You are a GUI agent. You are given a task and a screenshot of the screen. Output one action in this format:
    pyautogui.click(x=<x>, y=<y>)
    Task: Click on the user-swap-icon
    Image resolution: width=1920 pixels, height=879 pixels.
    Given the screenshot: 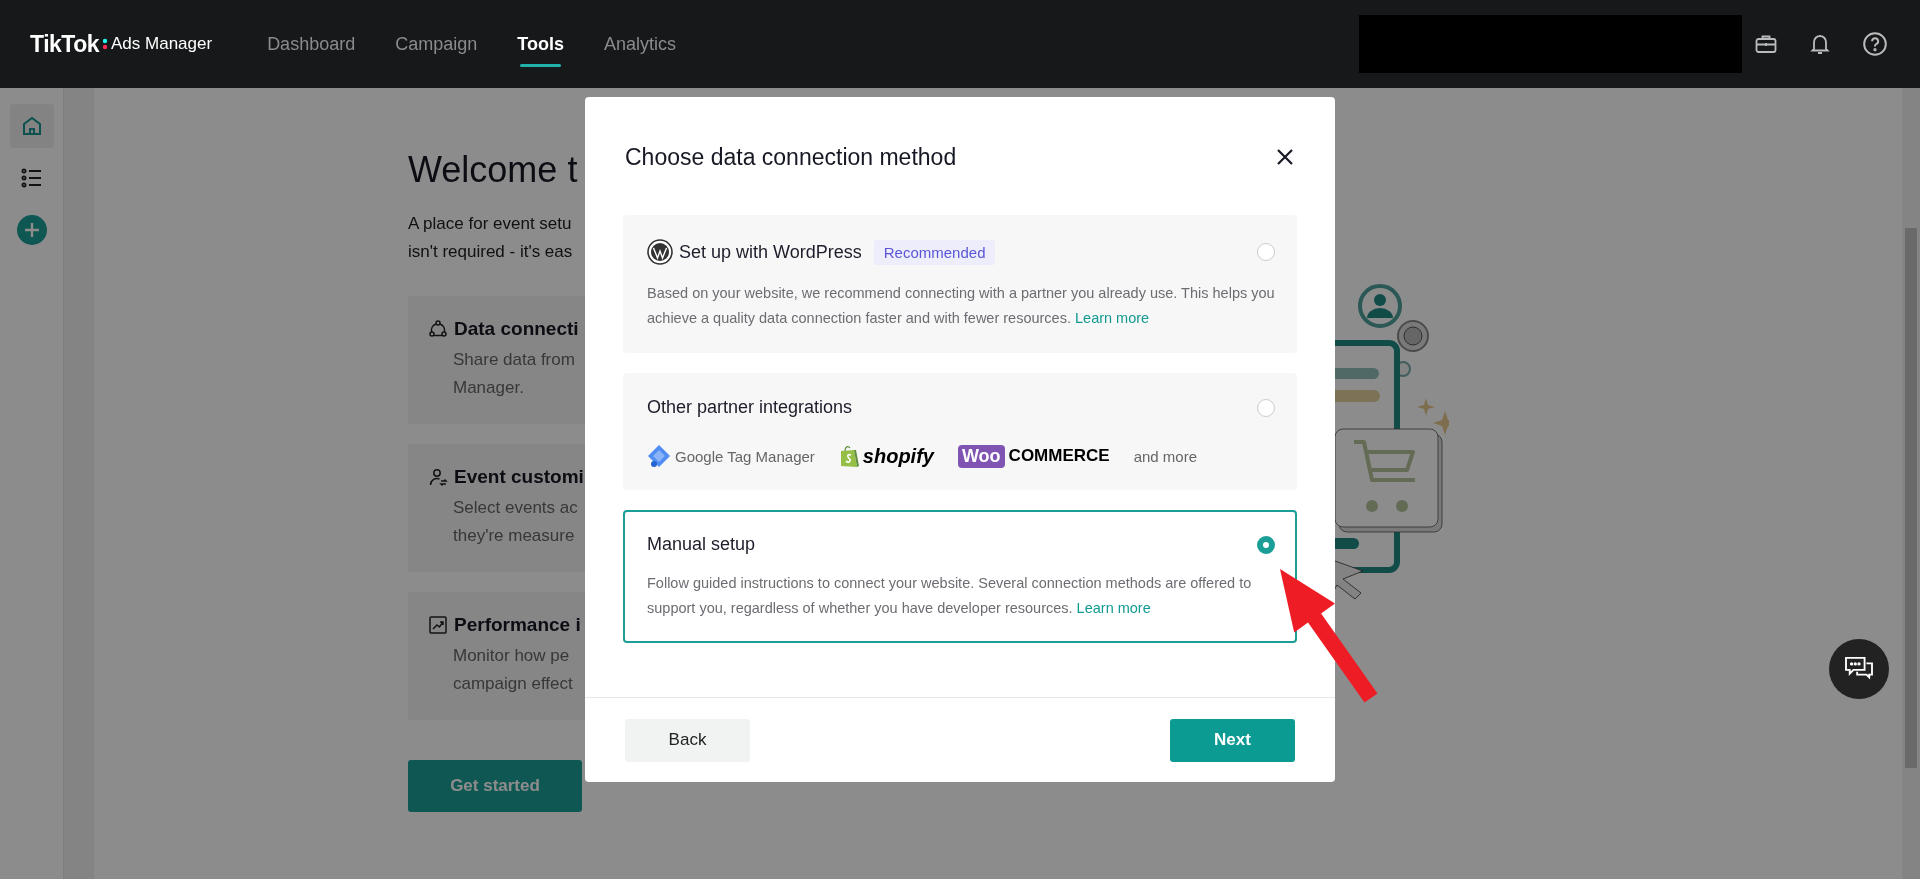 What is the action you would take?
    pyautogui.click(x=438, y=477)
    